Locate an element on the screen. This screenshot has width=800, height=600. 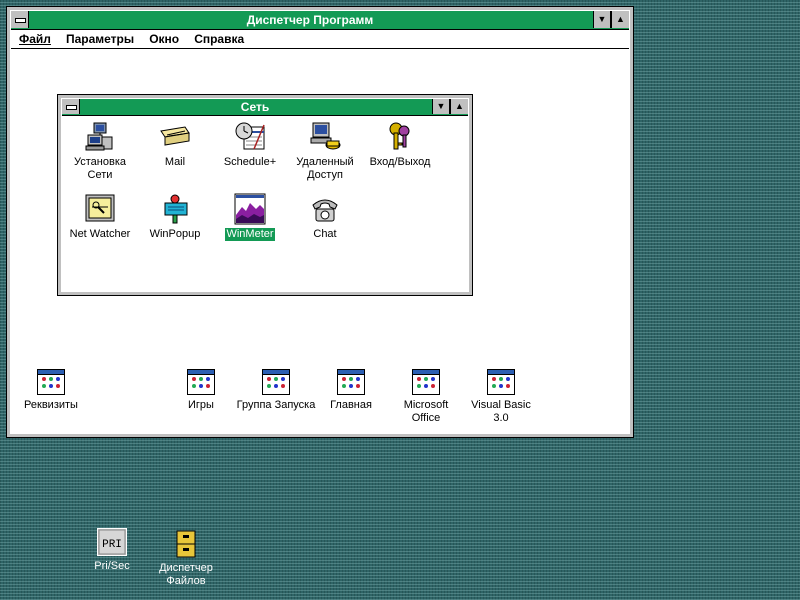
group-system-menu-button is located at coordinates (71, 106).